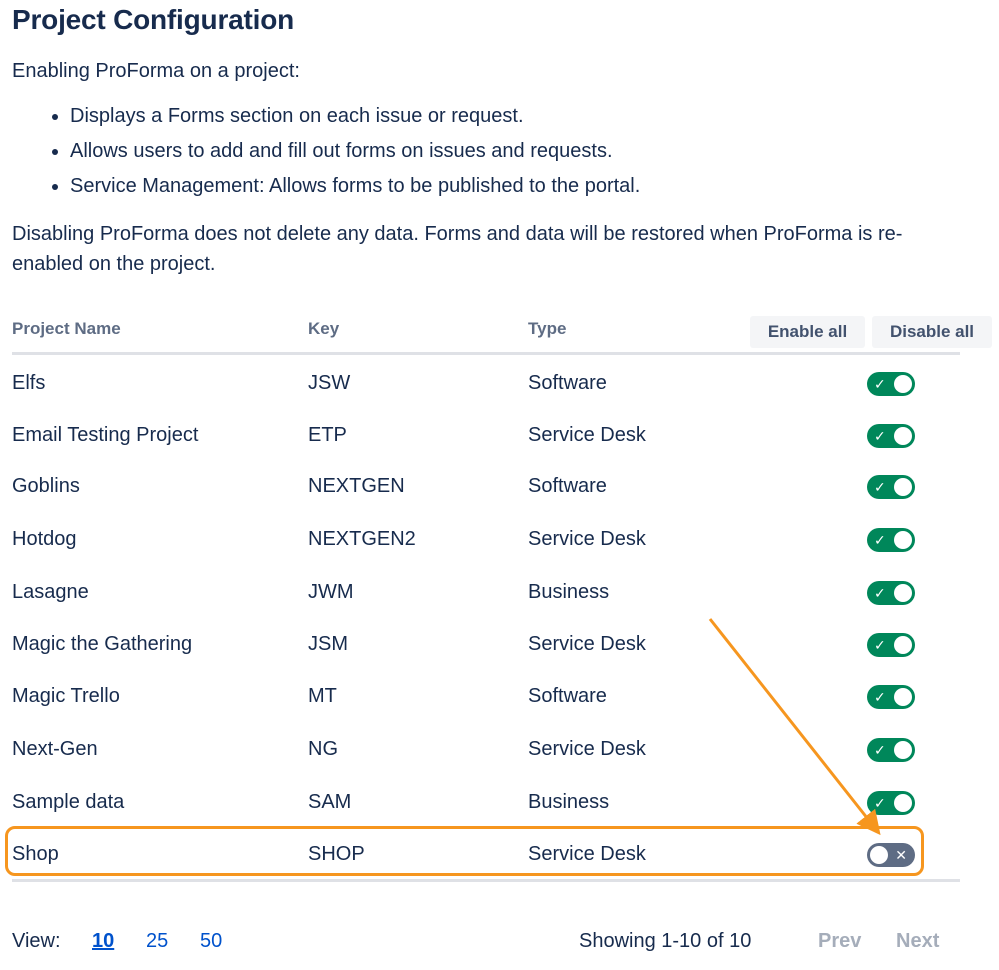 Image resolution: width=999 pixels, height=970 pixels. What do you see at coordinates (322, 696) in the screenshot?
I see `project-key-cell: MT` at bounding box center [322, 696].